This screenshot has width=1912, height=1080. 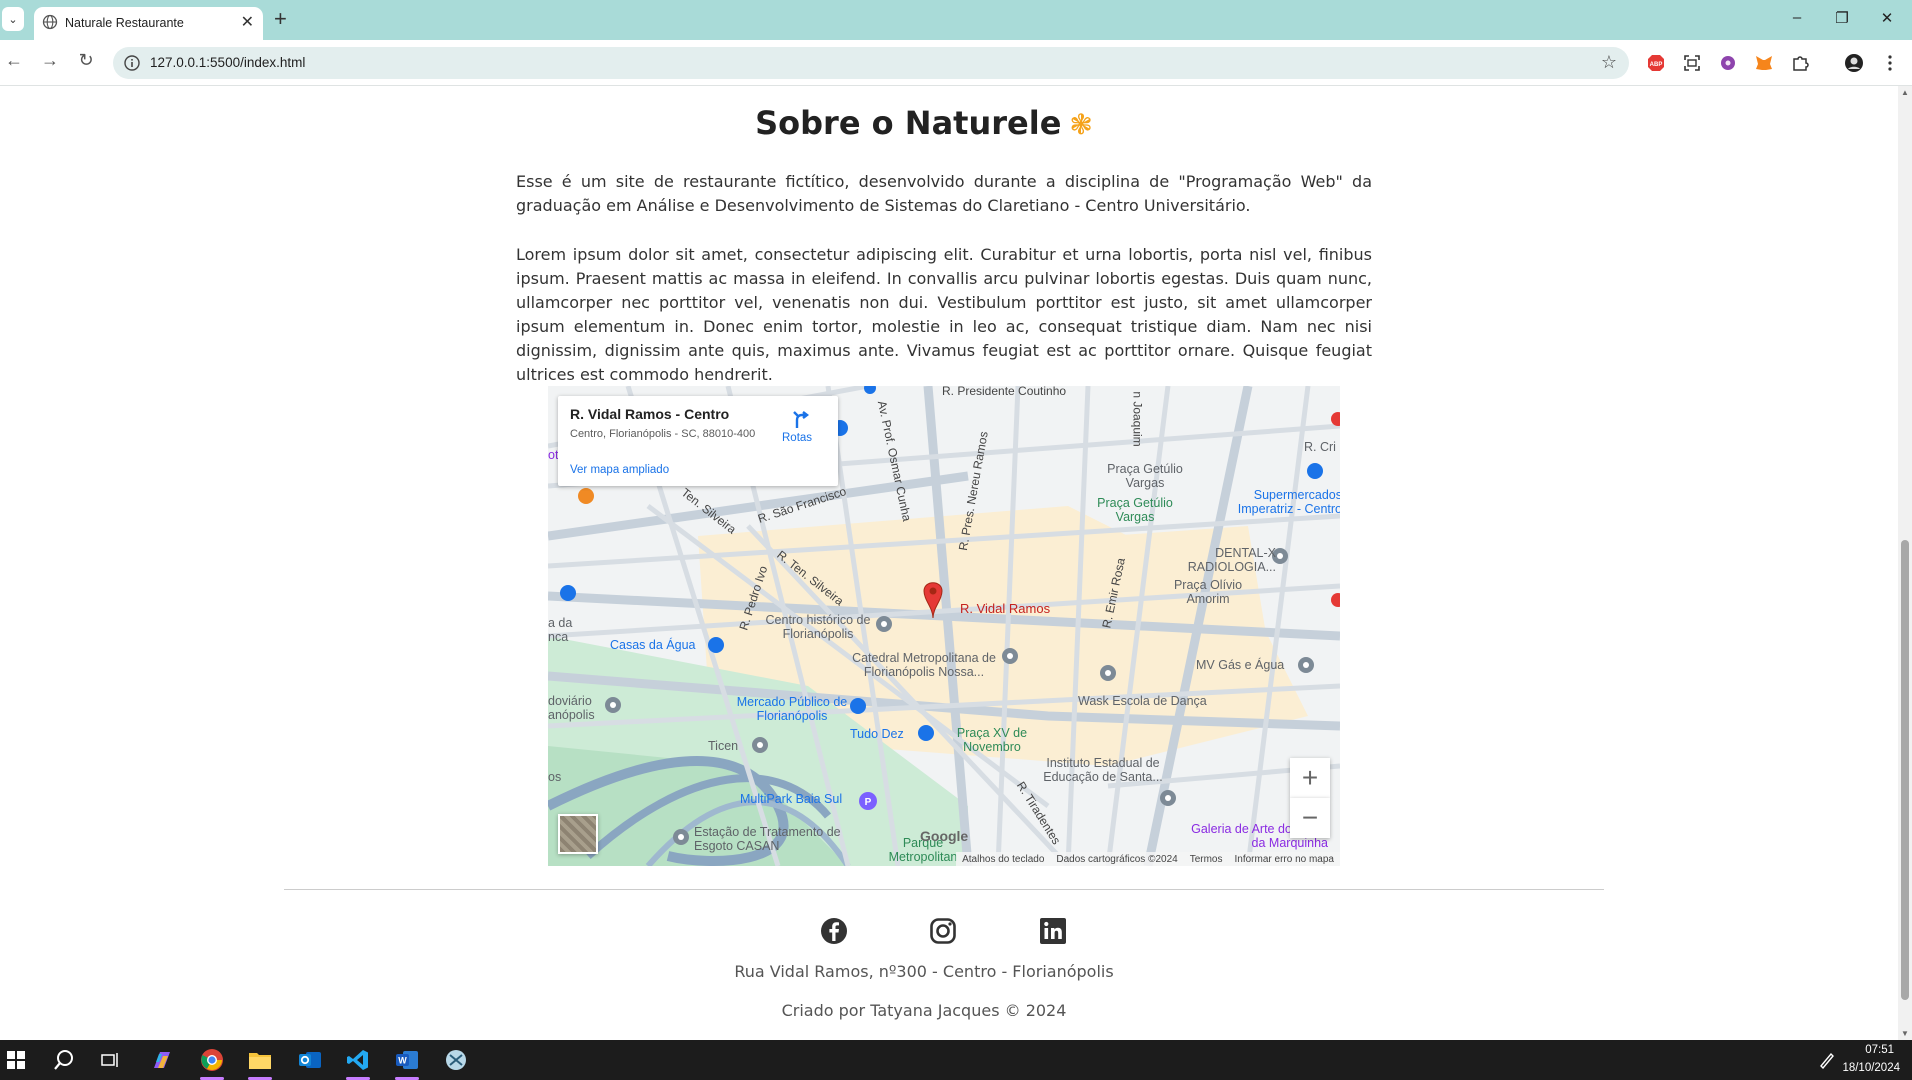 What do you see at coordinates (791, 799) in the screenshot?
I see `map-label: MultiPark Baia Sul` at bounding box center [791, 799].